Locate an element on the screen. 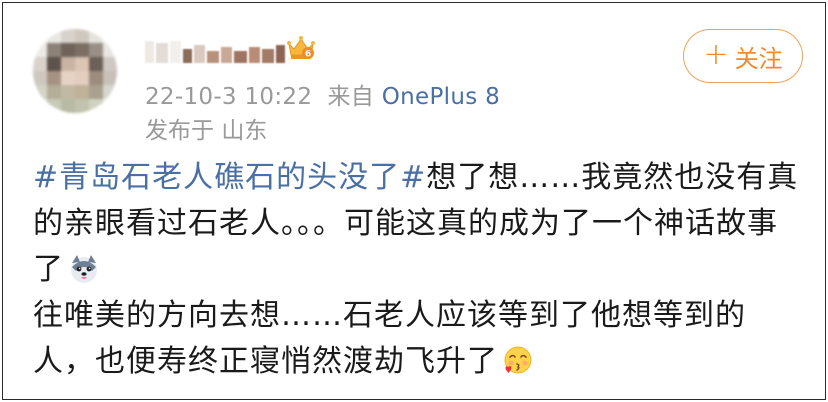  post-location: 发布于 山东 is located at coordinates (206, 128).